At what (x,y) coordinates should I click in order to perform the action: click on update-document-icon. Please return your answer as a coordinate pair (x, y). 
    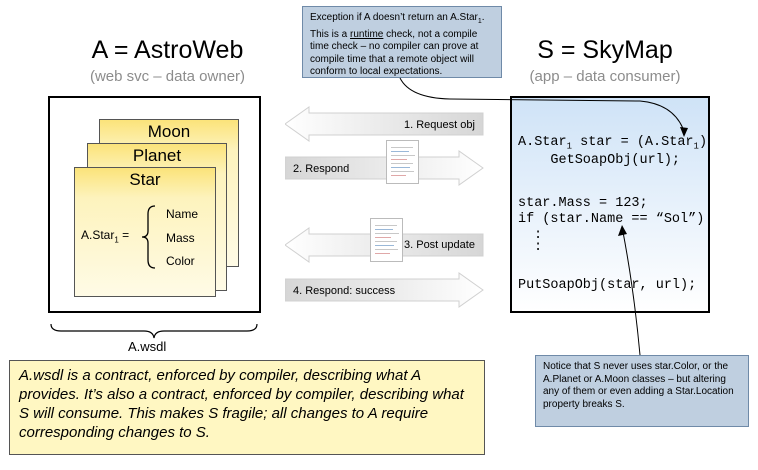
    Looking at the image, I should click on (386, 240).